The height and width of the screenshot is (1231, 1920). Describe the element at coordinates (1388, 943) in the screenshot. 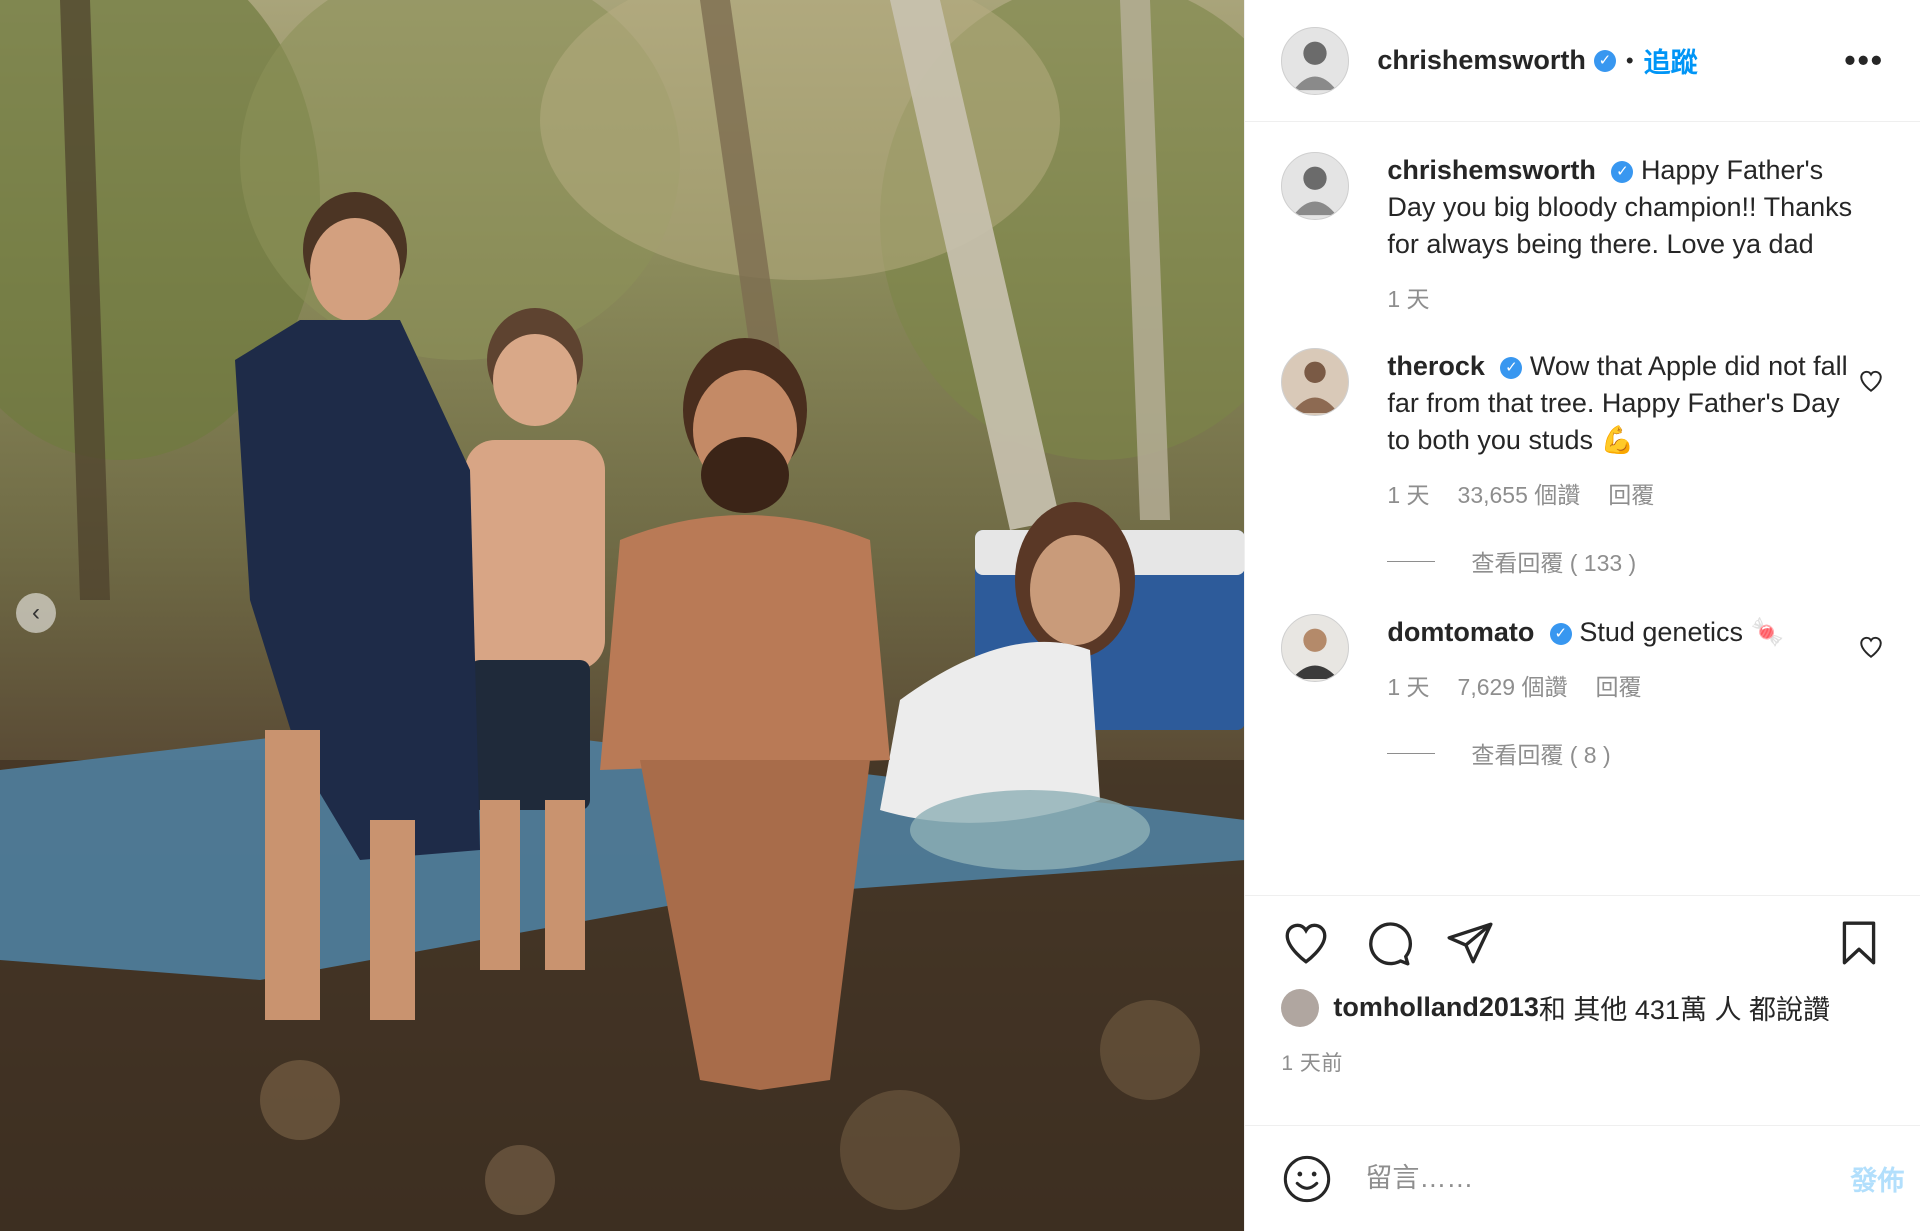

I see `comment-bubble-icon` at that location.